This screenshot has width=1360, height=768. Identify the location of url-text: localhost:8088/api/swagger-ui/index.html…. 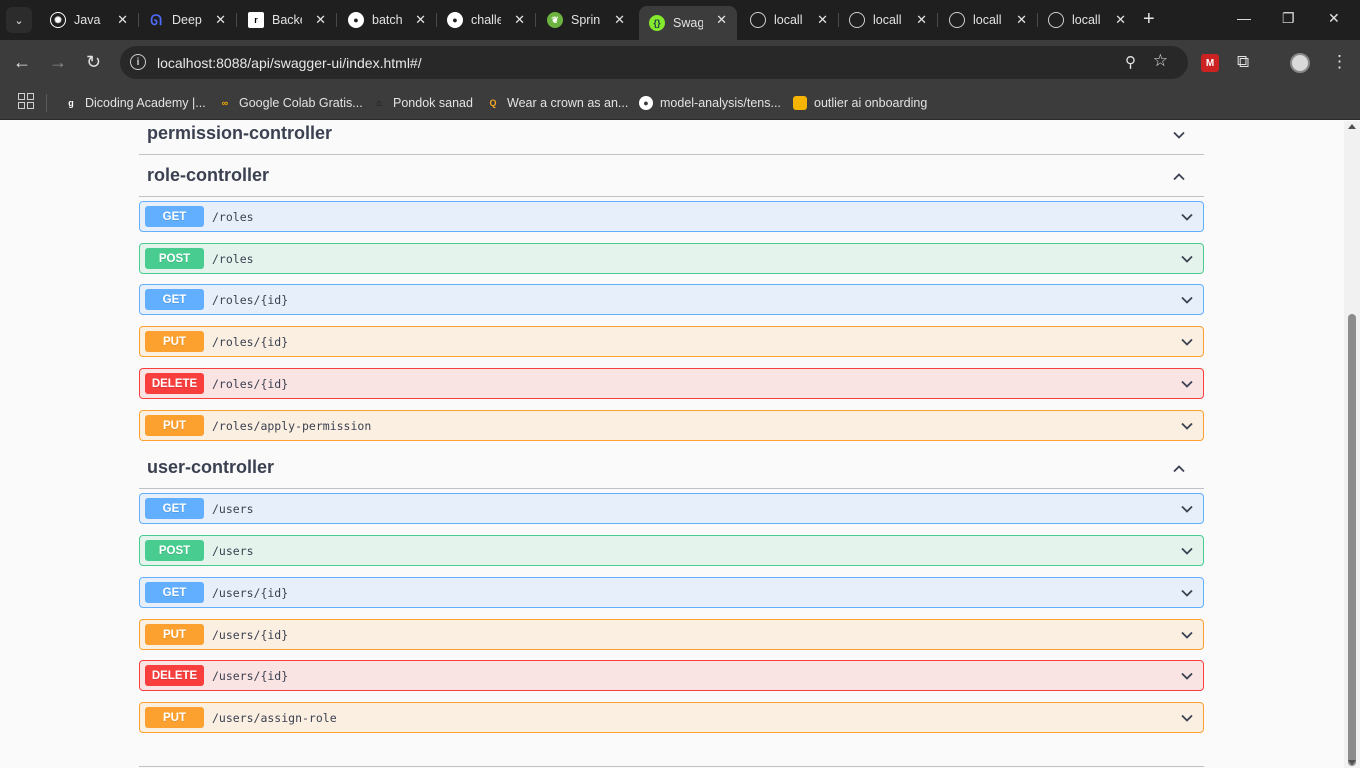
(289, 63).